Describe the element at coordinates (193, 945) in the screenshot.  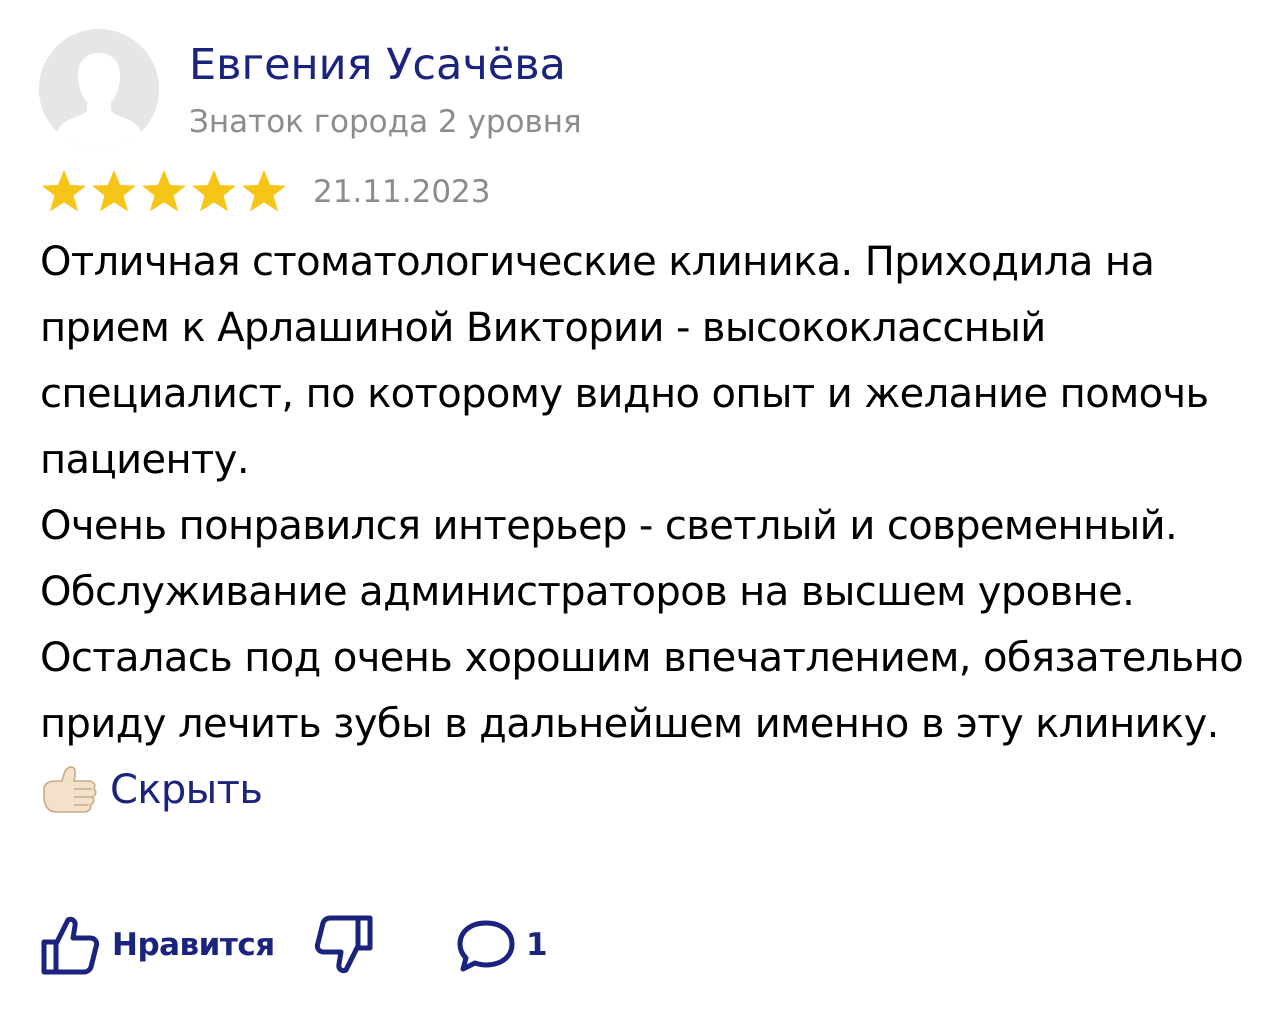
I see `like-label: Нравится` at that location.